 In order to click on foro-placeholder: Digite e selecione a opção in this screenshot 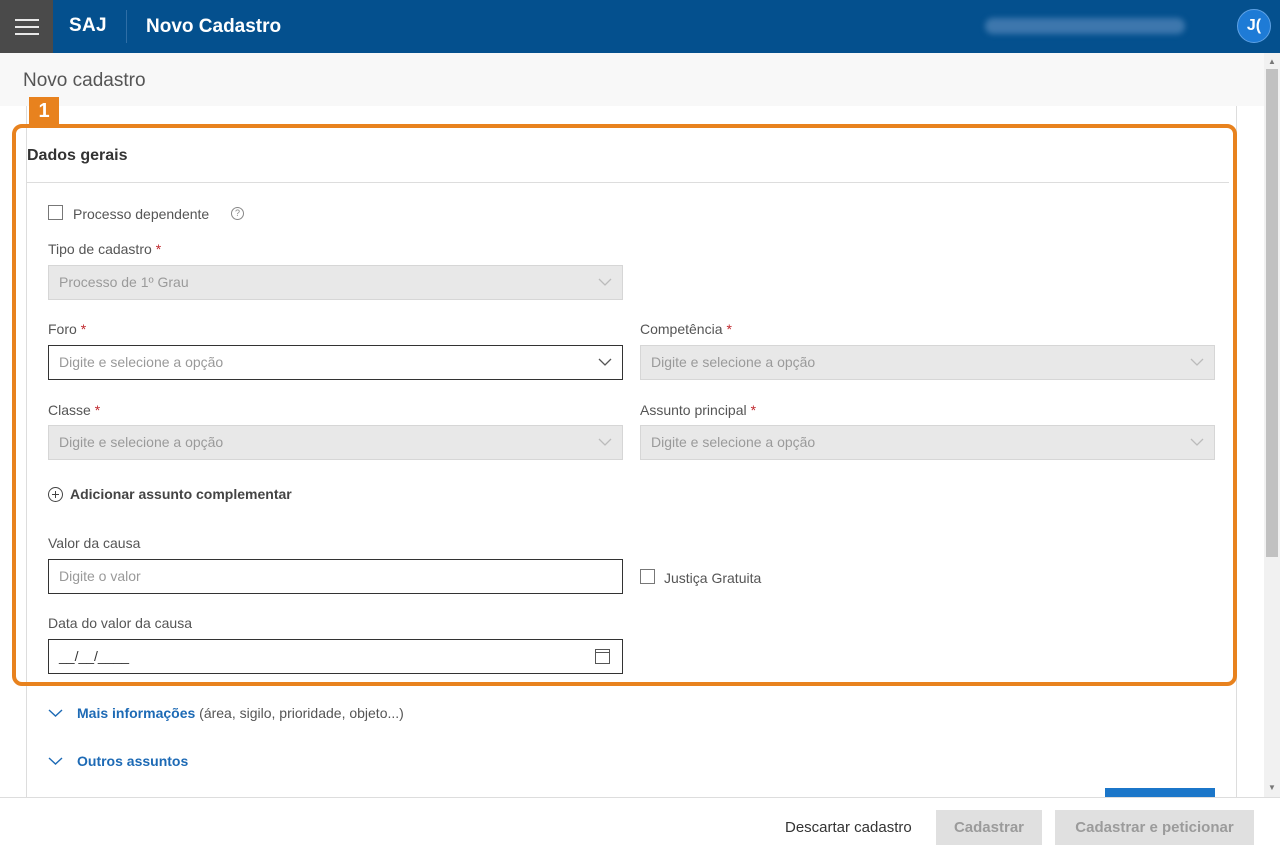, I will do `click(141, 362)`.